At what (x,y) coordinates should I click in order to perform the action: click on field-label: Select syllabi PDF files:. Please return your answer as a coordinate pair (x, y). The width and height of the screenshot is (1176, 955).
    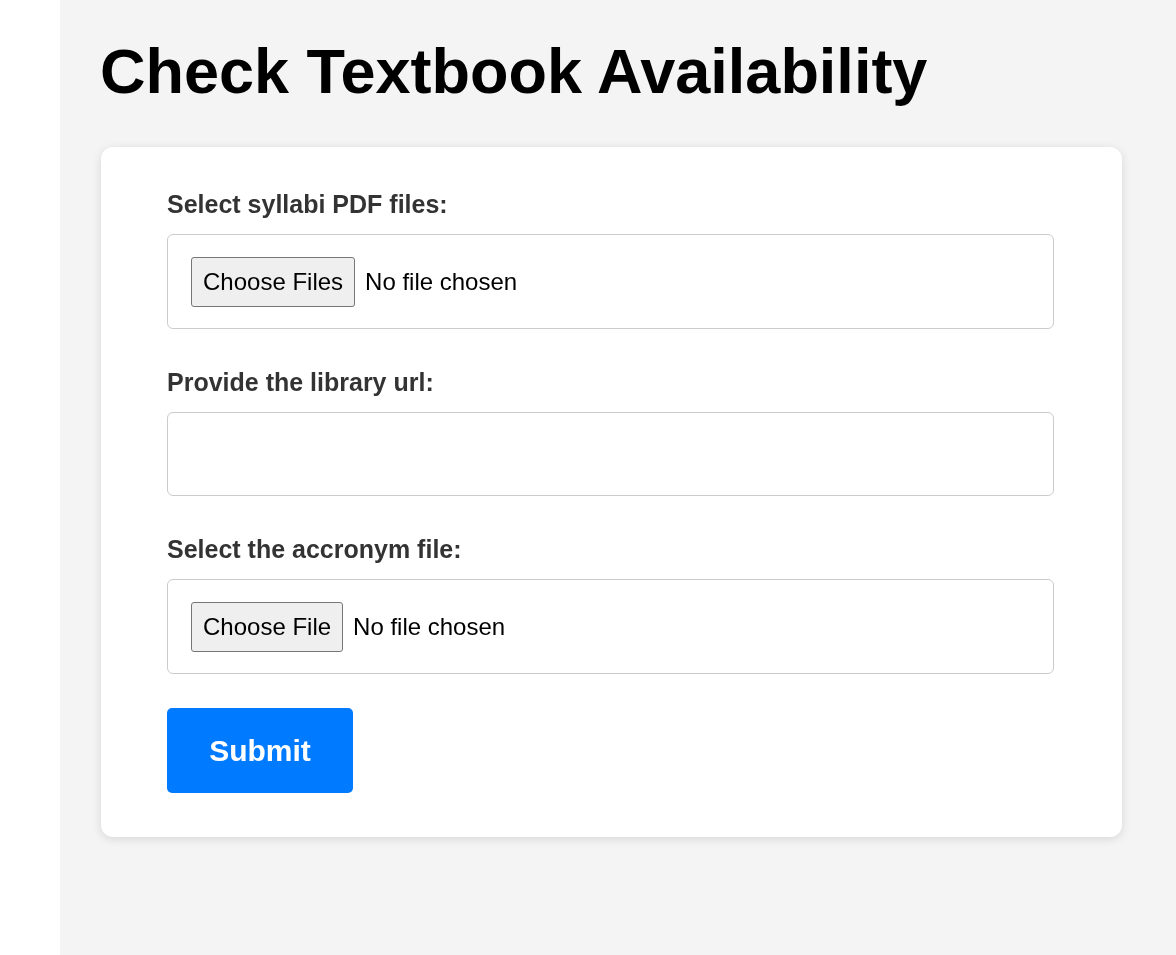
    Looking at the image, I should click on (308, 204).